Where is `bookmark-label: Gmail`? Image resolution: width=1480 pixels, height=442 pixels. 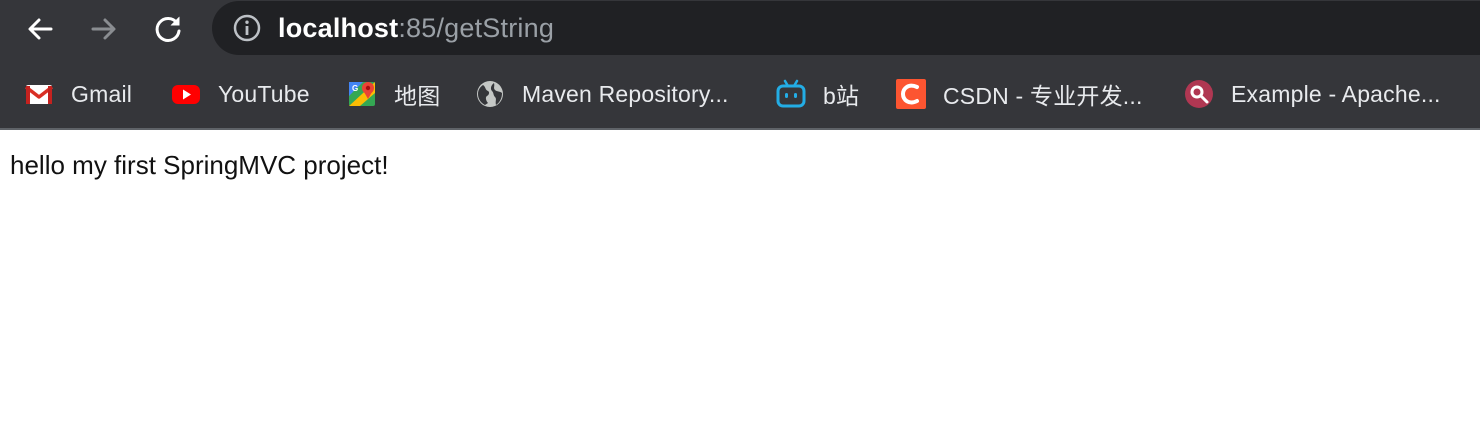
bookmark-label: Gmail is located at coordinates (102, 93).